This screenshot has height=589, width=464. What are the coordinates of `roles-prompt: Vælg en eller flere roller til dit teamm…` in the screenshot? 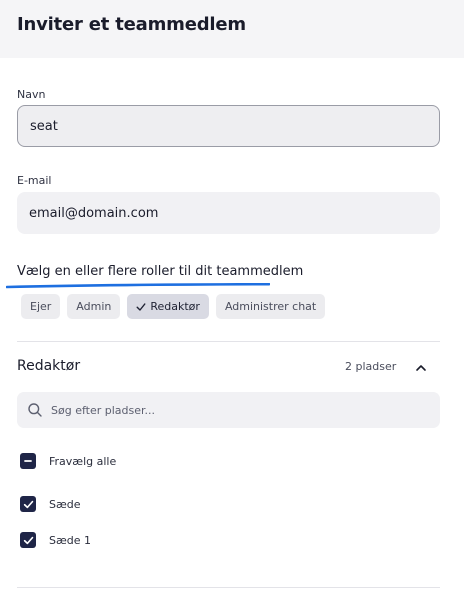 It's located at (160, 271).